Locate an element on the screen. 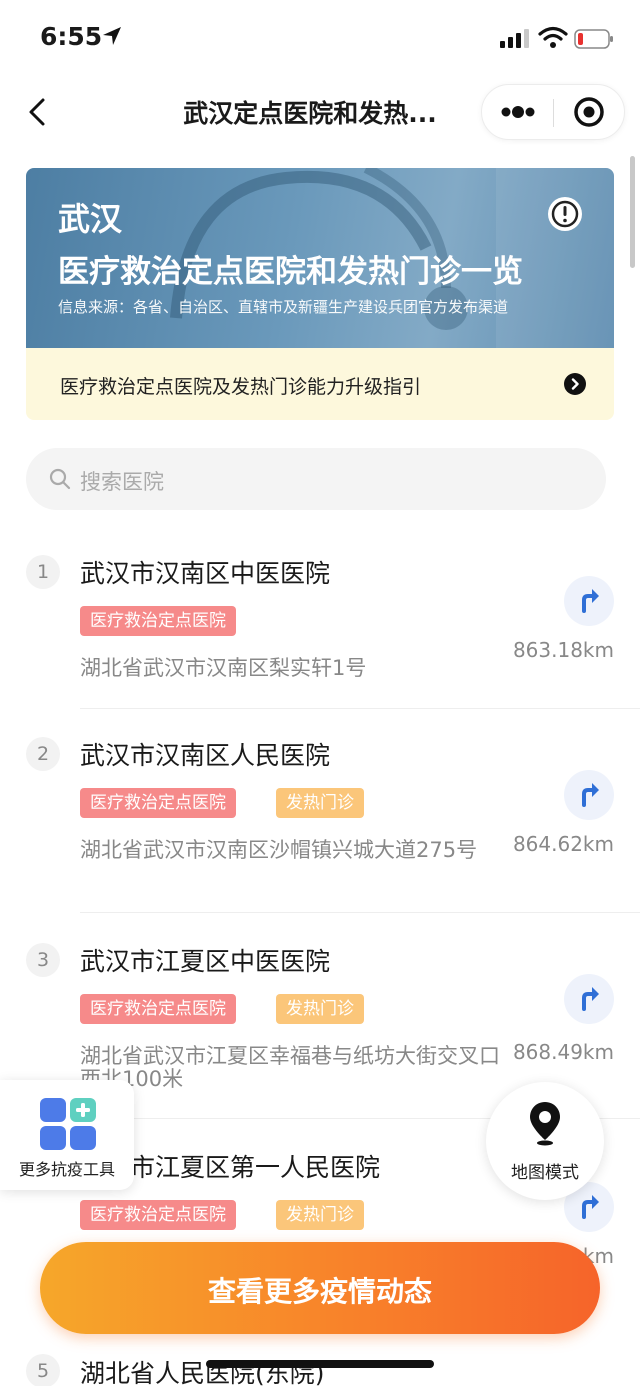 Image resolution: width=640 pixels, height=1386 pixels. hospital-name: 武汉市江夏区中医医院 is located at coordinates (205, 961).